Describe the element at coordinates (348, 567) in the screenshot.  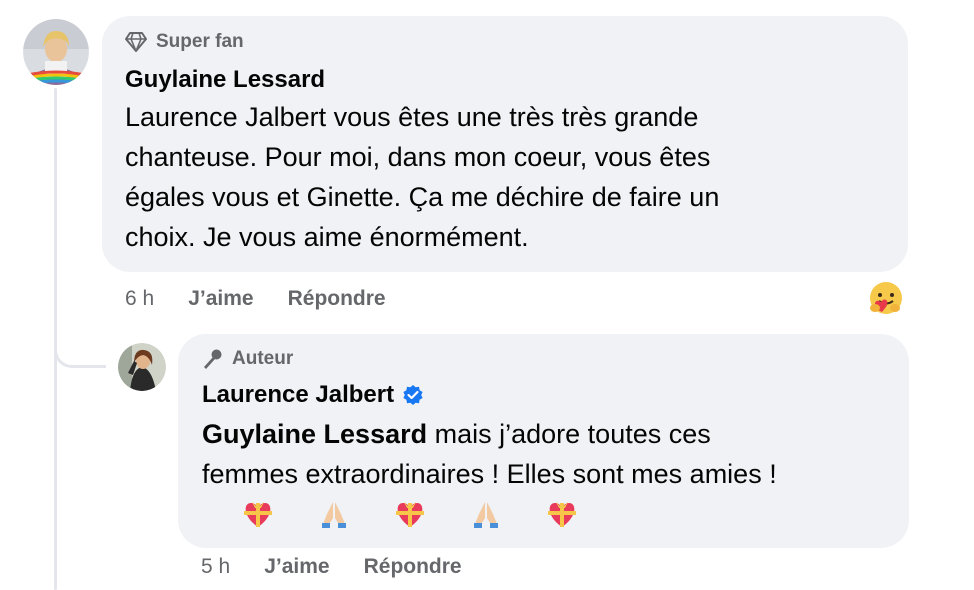
I see `reply-actions: 5 h J’aime Répondre` at that location.